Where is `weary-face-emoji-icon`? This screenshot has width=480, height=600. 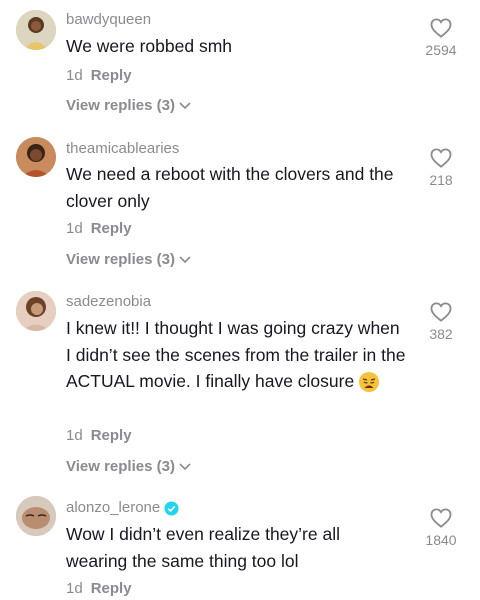 weary-face-emoji-icon is located at coordinates (369, 382).